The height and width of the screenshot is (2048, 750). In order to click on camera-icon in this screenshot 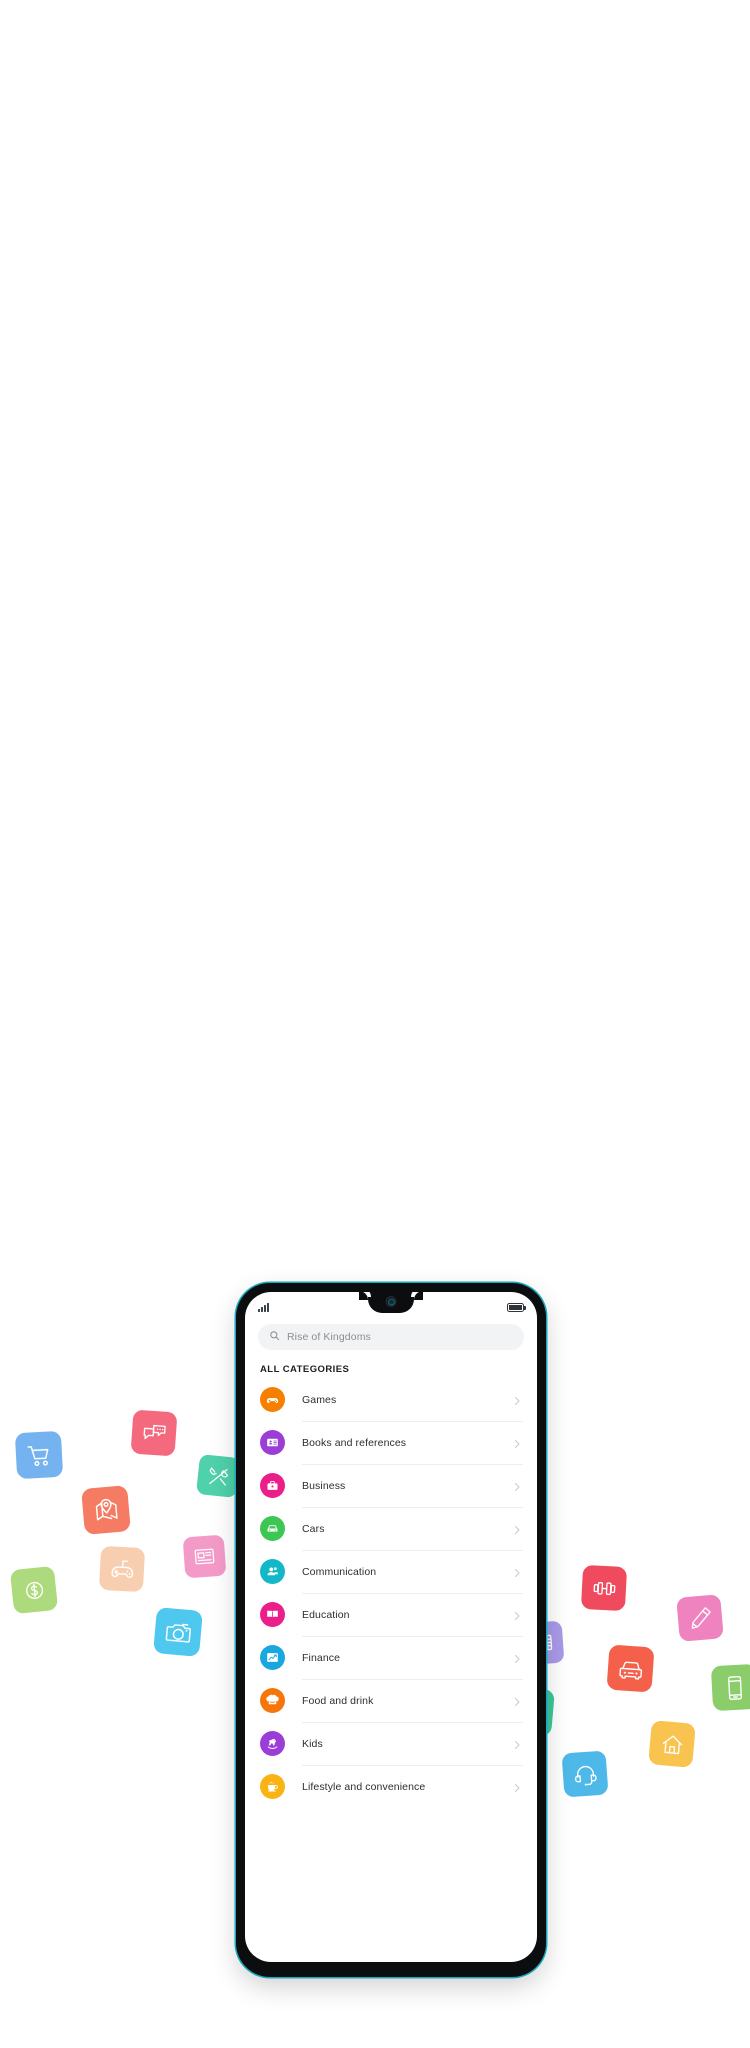, I will do `click(178, 1632)`.